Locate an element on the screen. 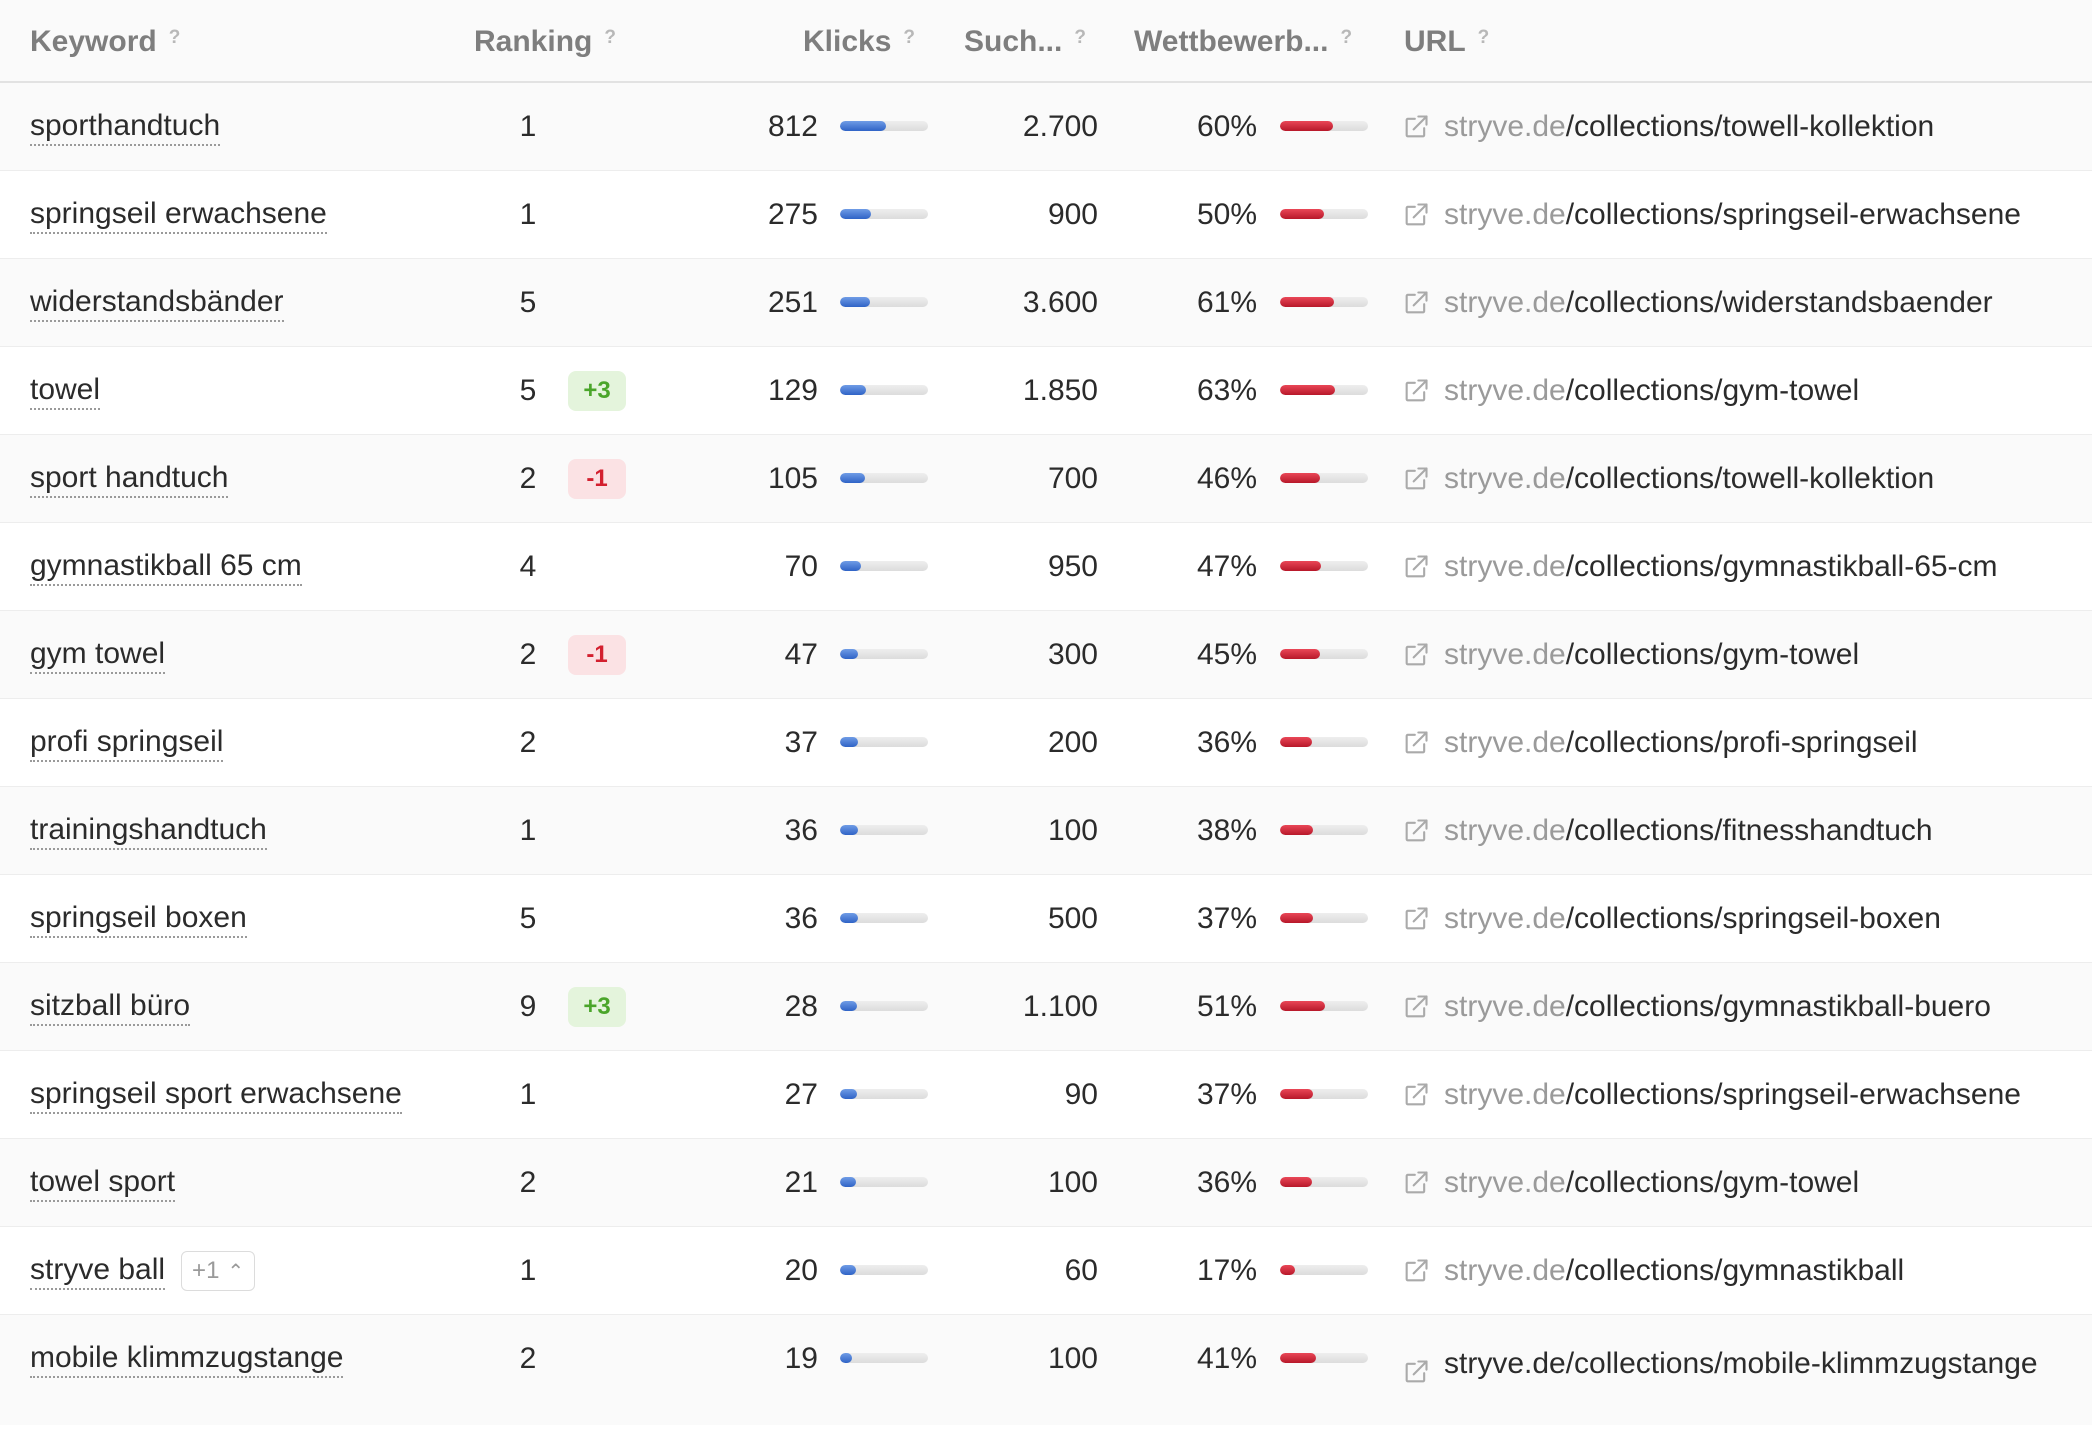 Image resolution: width=2092 pixels, height=1450 pixels. keyword-cell: springseil erwachsene is located at coordinates (178, 215).